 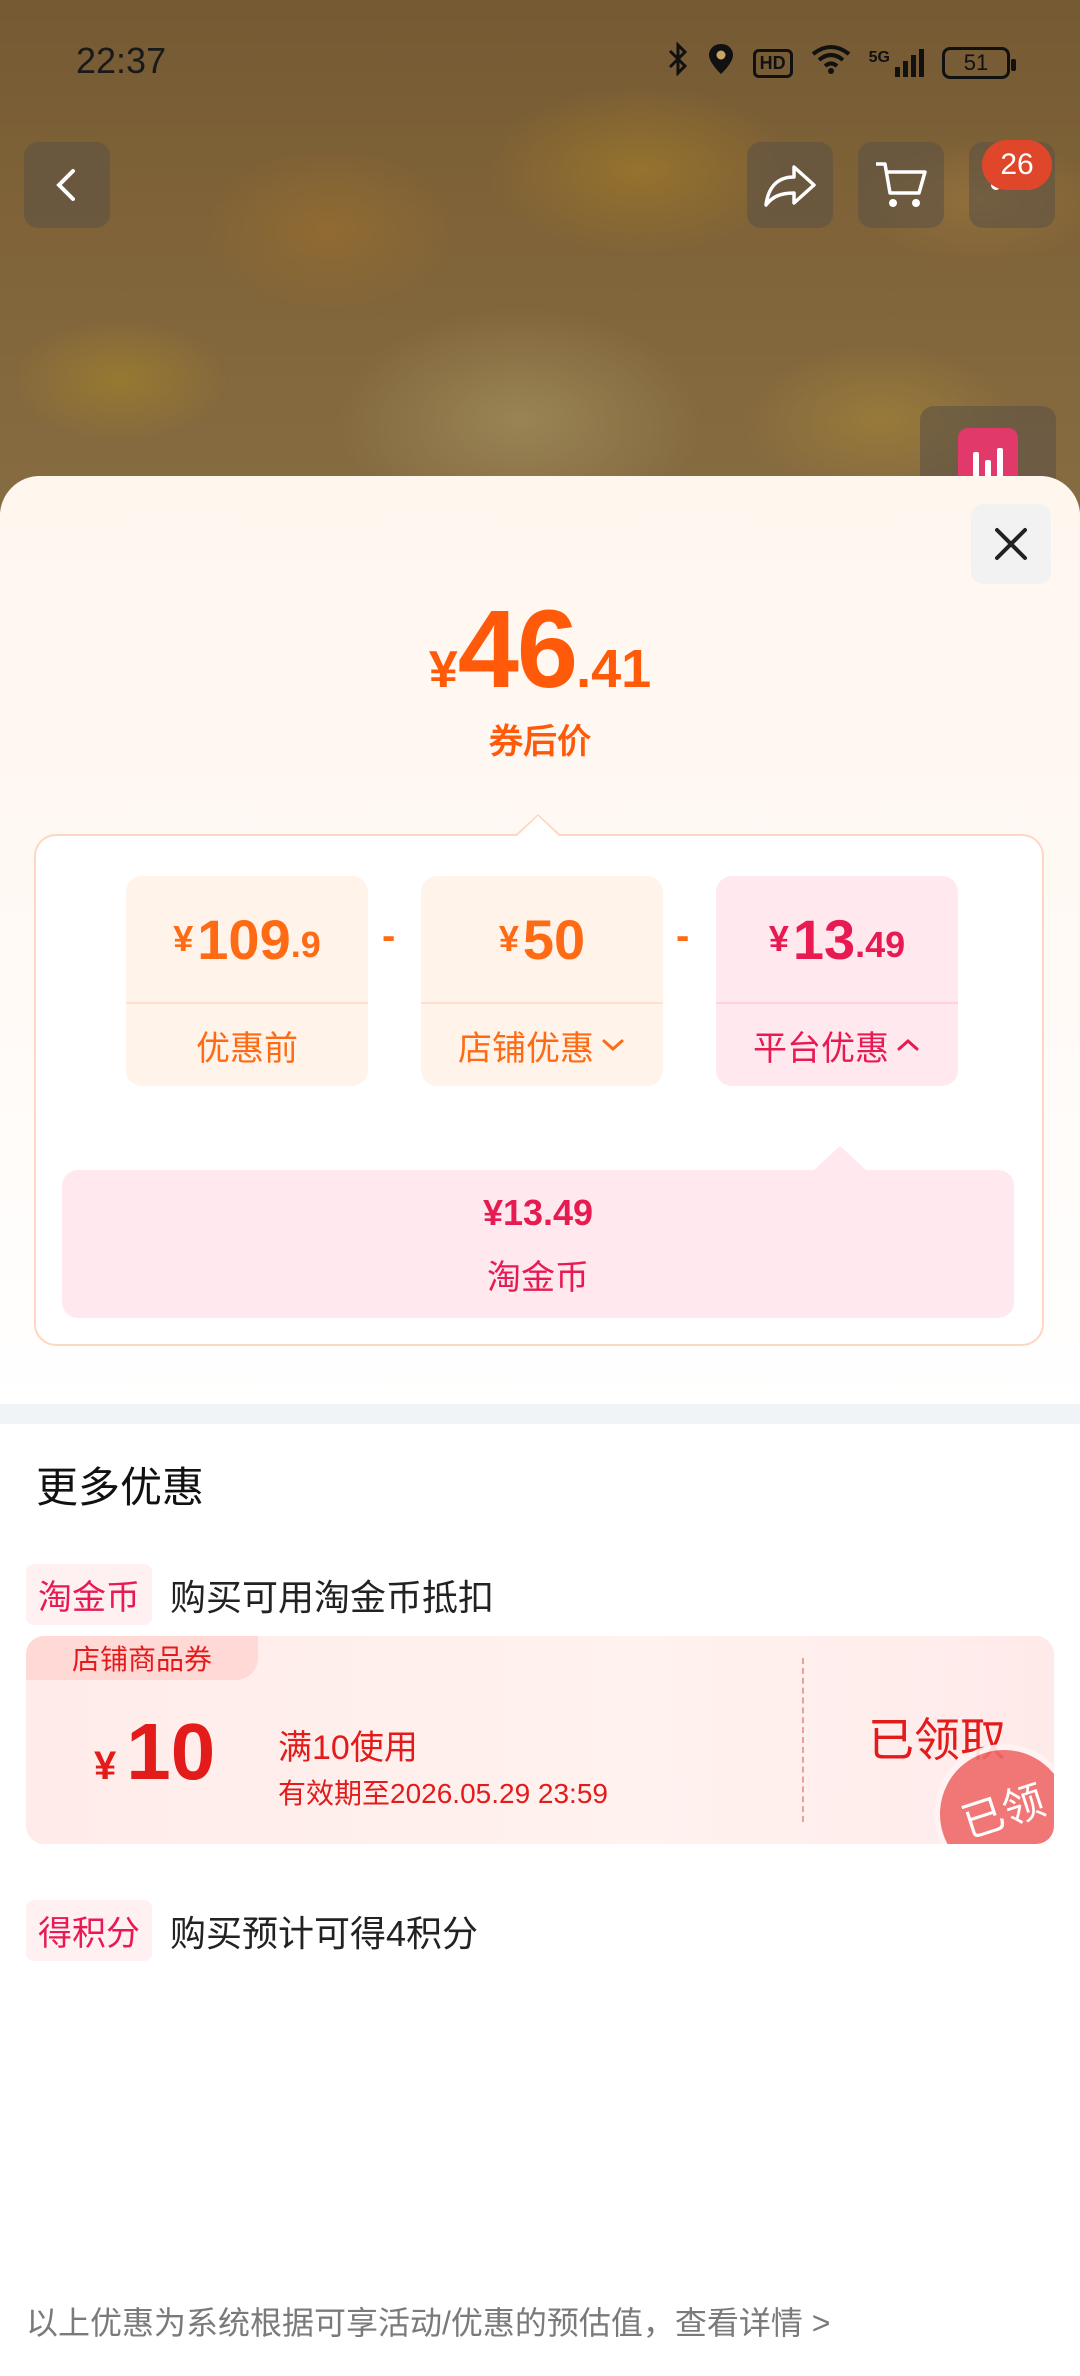 I want to click on cart-count-badge: 26, so click(x=1017, y=165).